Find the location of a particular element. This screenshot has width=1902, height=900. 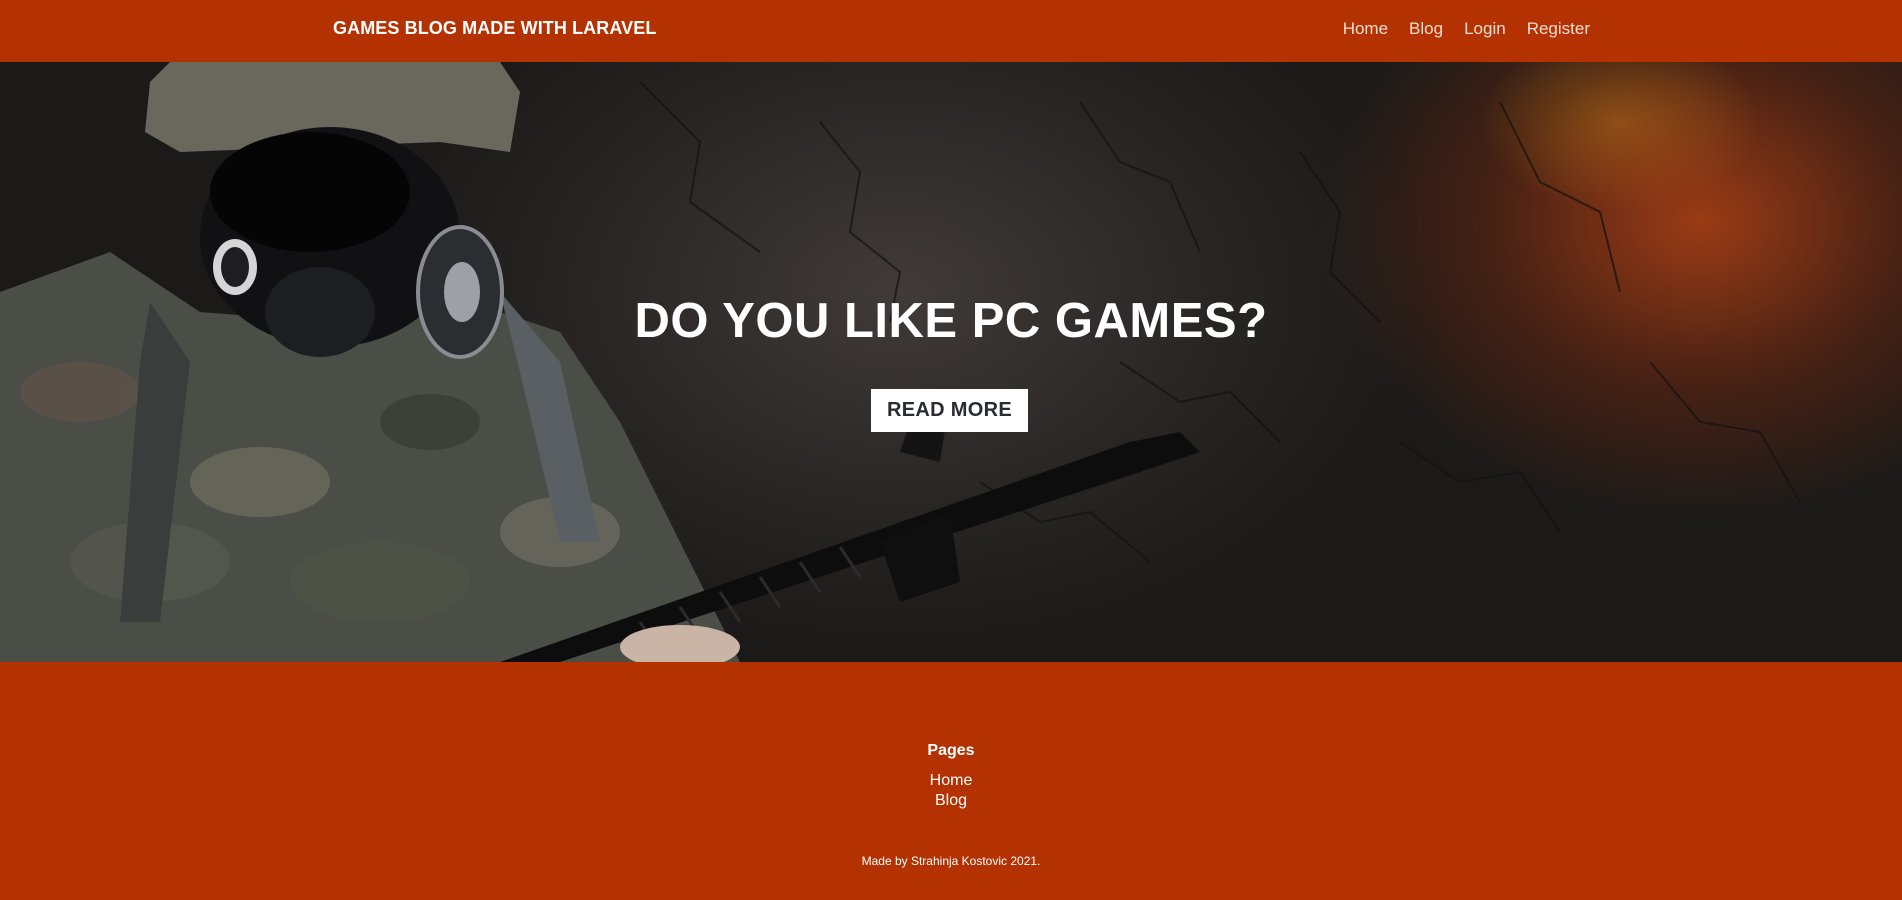

footer-home-link: Home is located at coordinates (951, 781).